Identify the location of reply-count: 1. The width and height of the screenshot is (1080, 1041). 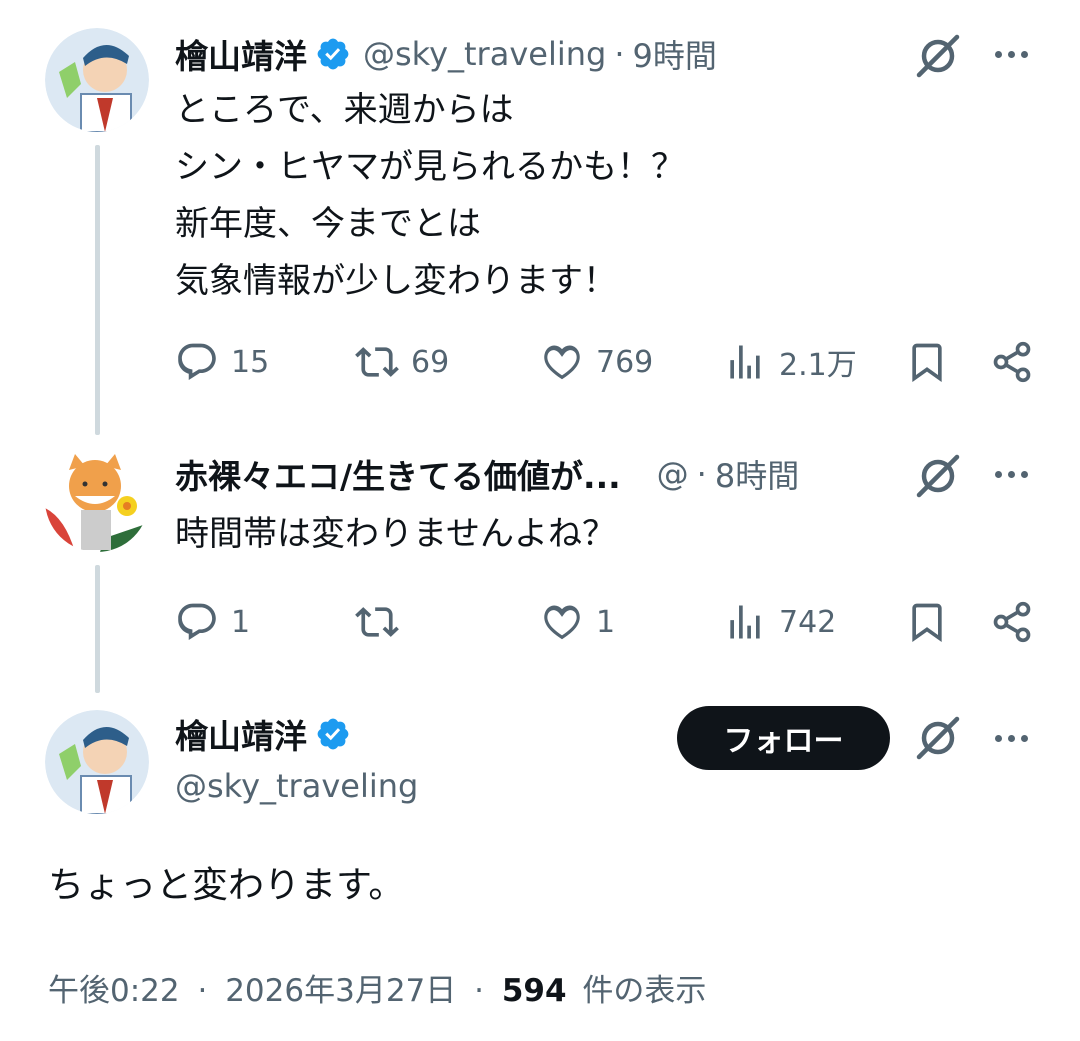
(241, 622).